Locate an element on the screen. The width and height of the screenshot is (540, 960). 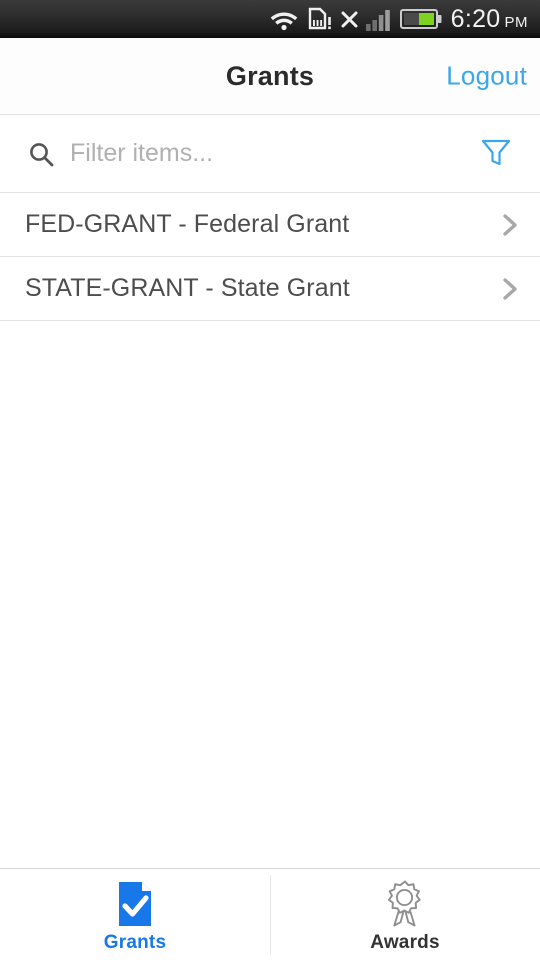
tab-awards: Awards is located at coordinates (405, 914).